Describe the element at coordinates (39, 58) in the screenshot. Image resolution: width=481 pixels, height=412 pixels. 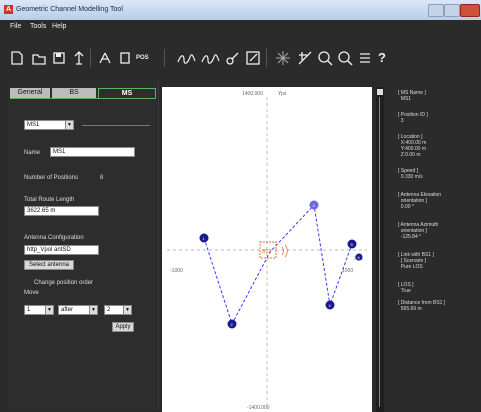
I see `open-file-icon` at that location.